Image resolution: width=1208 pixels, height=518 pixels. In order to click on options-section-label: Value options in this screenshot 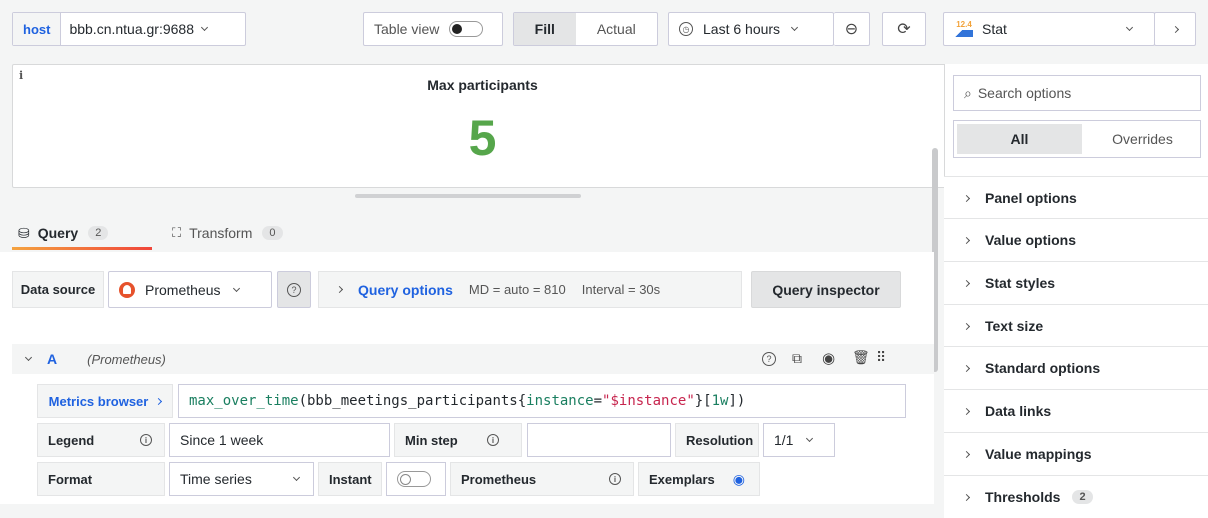, I will do `click(1031, 240)`.